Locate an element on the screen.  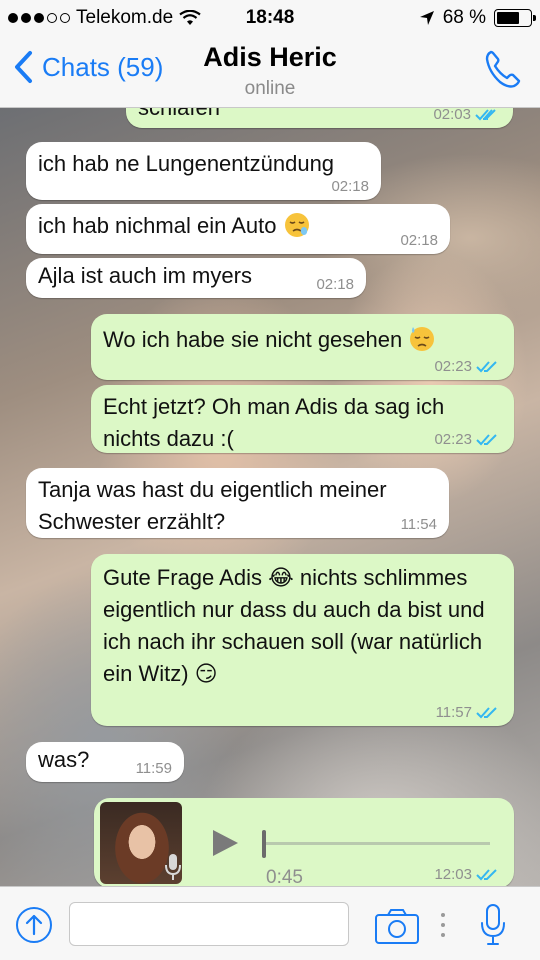
message-input is located at coordinates (209, 924).